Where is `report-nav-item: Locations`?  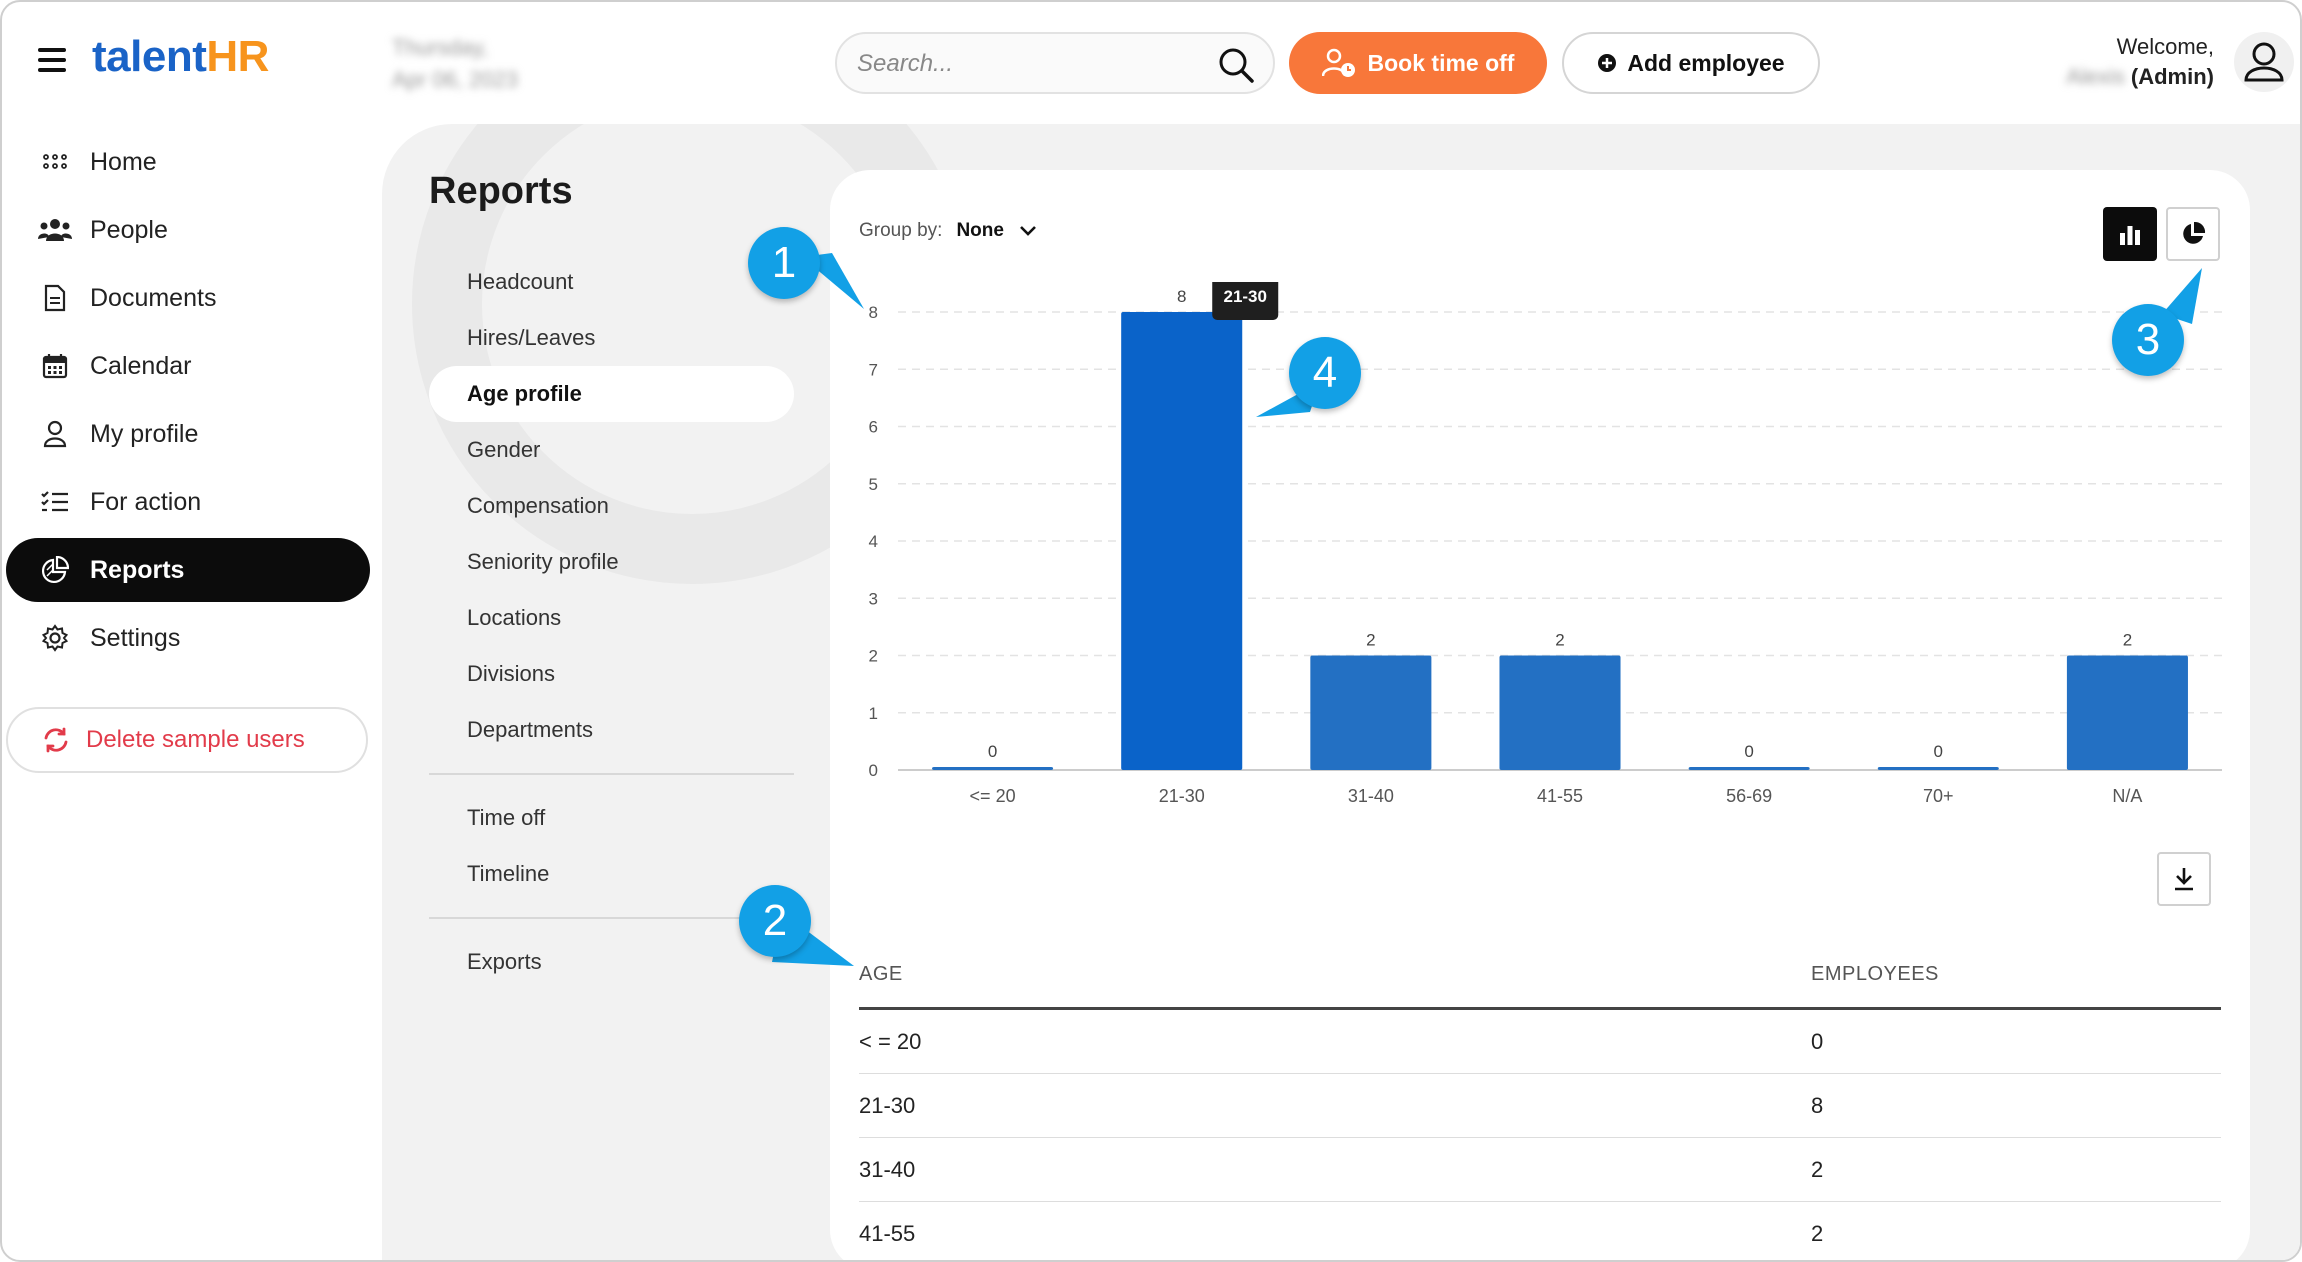 report-nav-item: Locations is located at coordinates (611, 618).